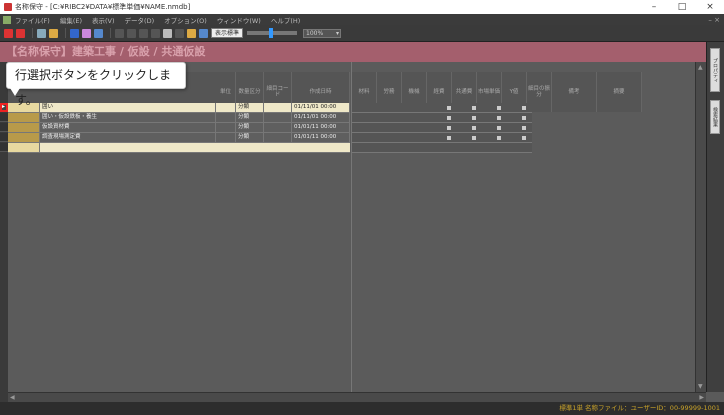  Describe the element at coordinates (103, 20) in the screenshot. I see `menu-view: 表示(V)` at that location.